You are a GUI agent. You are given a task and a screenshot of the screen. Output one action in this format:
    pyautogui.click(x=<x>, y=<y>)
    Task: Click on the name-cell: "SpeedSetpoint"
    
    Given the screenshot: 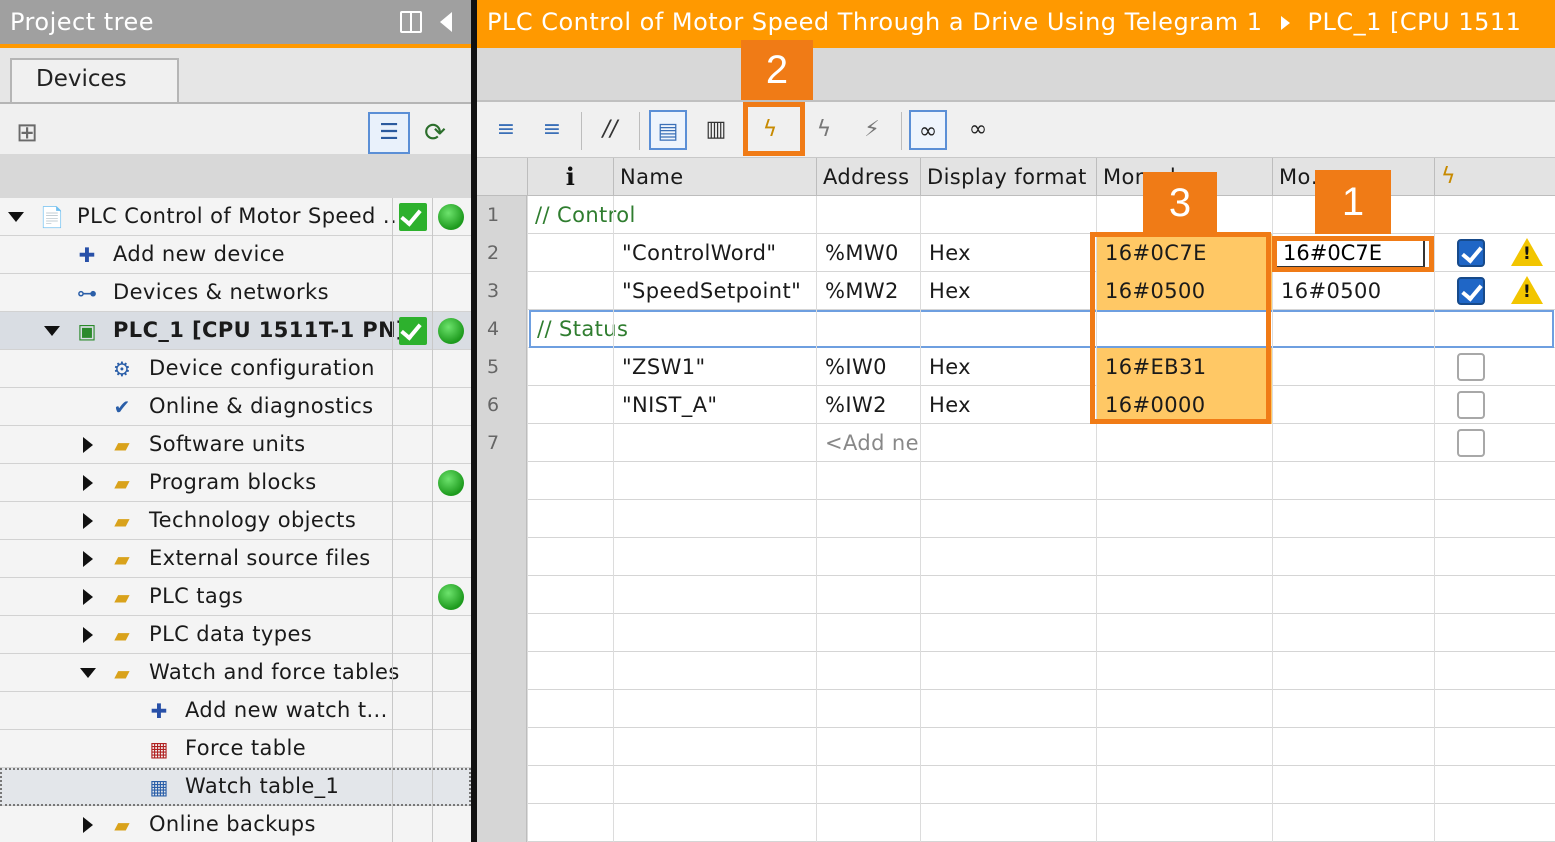 What is the action you would take?
    pyautogui.click(x=714, y=291)
    